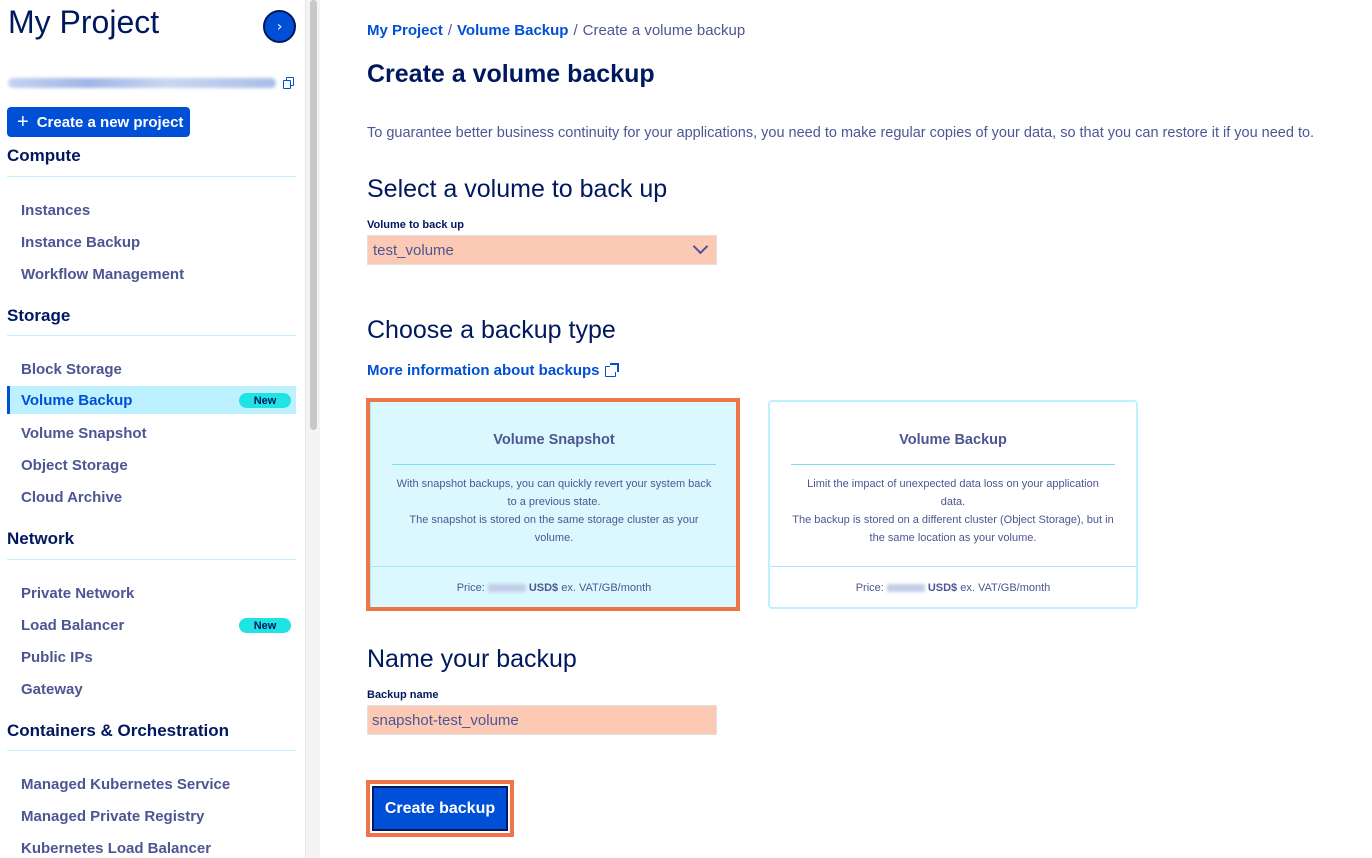  What do you see at coordinates (554, 440) in the screenshot?
I see `card-title: Volume Snapshot` at bounding box center [554, 440].